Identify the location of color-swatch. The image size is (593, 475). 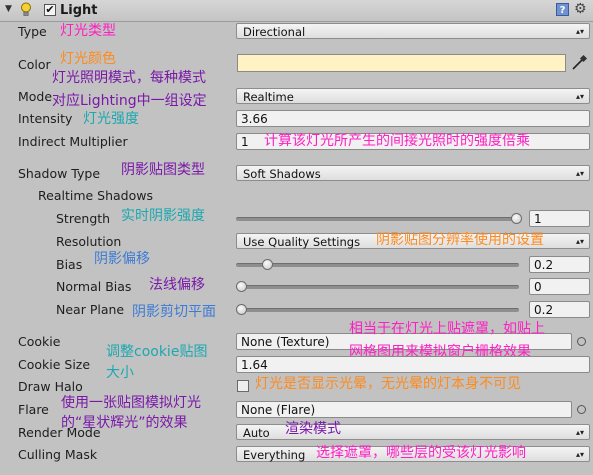
(401, 63).